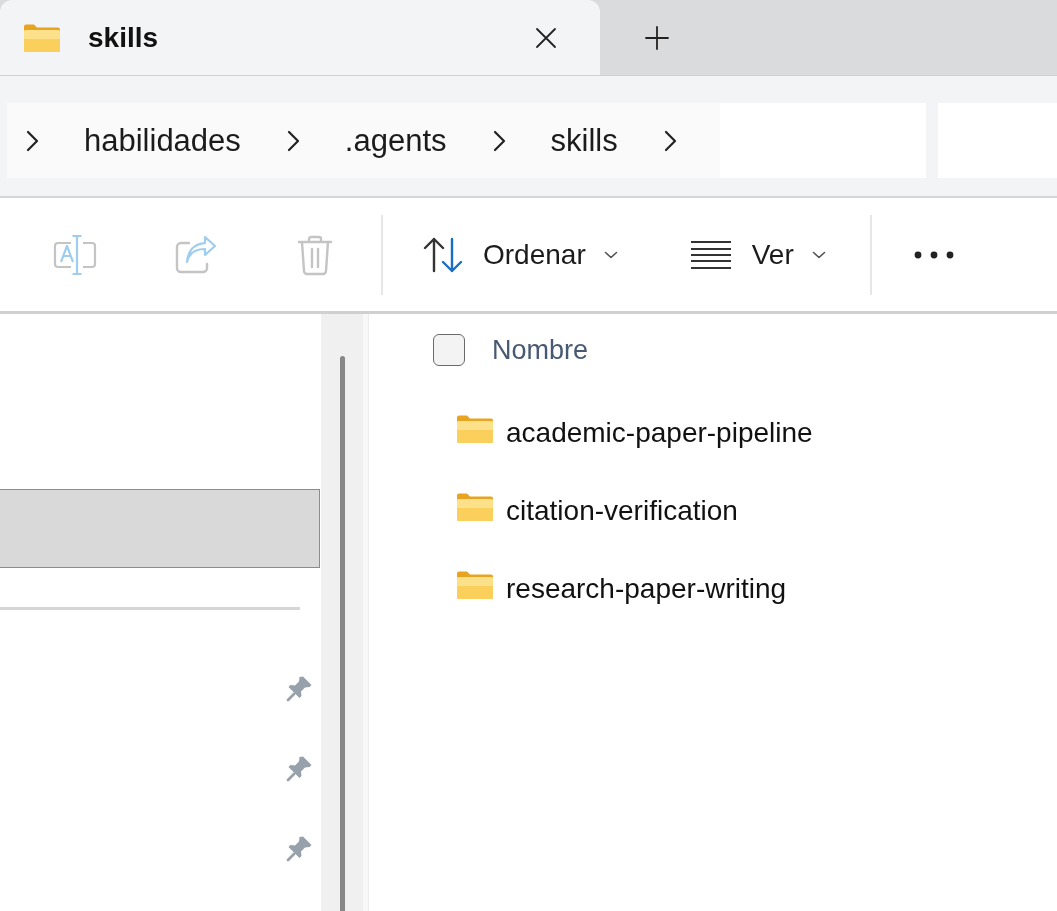 This screenshot has width=1057, height=911. What do you see at coordinates (710, 254) in the screenshot?
I see `list-view-icon` at bounding box center [710, 254].